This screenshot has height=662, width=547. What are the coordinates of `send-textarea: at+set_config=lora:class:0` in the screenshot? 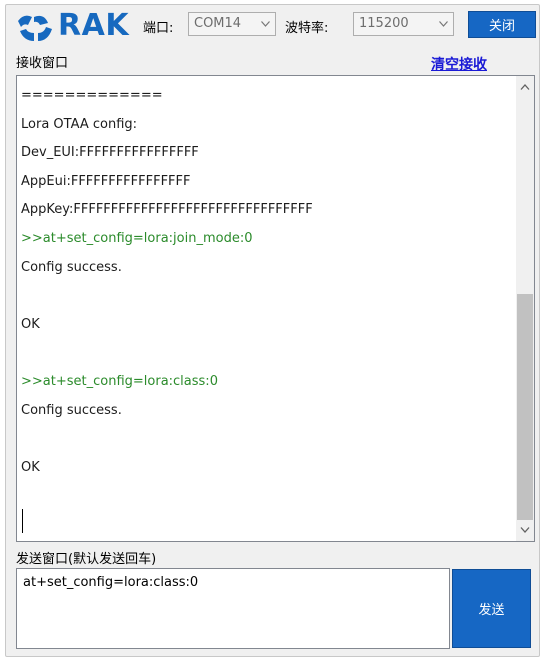 It's located at (233, 608).